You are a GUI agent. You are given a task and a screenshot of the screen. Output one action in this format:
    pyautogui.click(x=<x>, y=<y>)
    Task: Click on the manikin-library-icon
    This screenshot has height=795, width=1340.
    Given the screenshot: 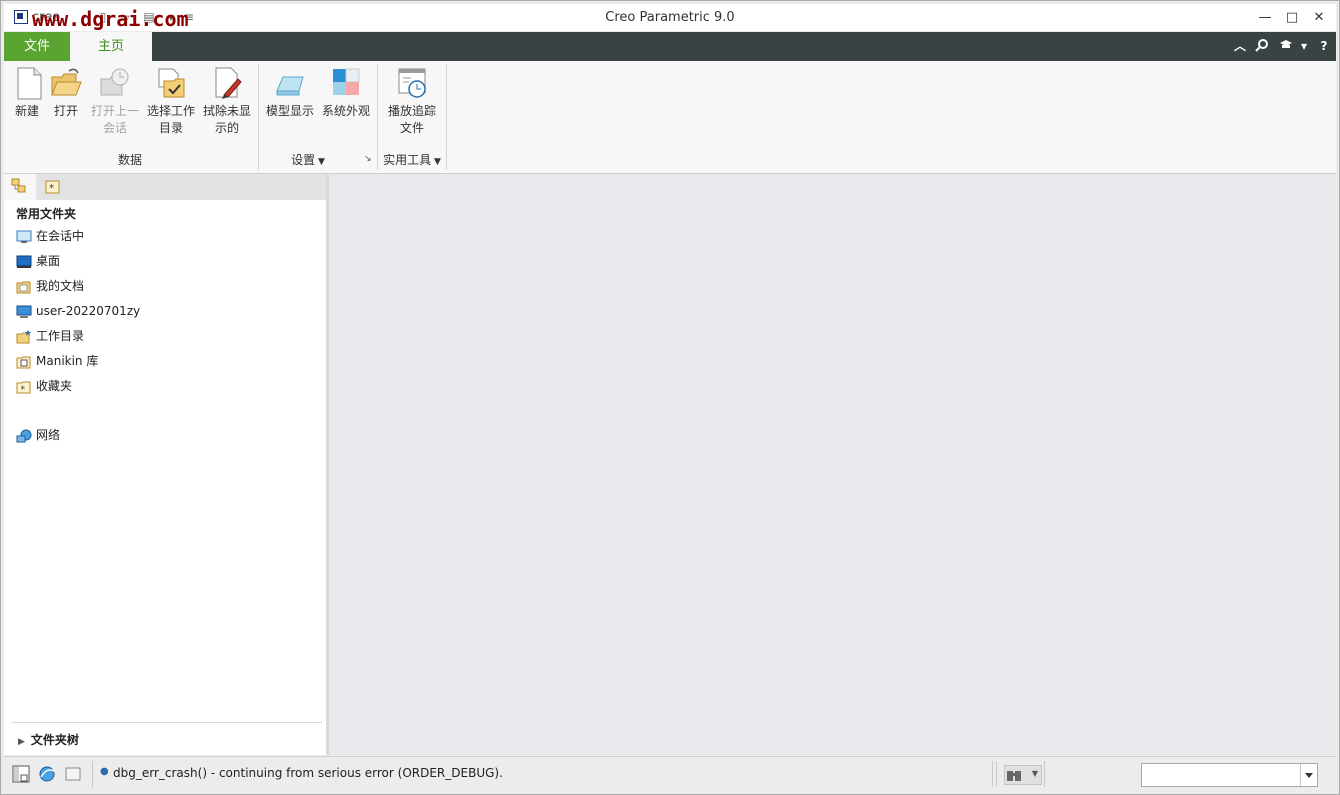 What is the action you would take?
    pyautogui.click(x=24, y=362)
    